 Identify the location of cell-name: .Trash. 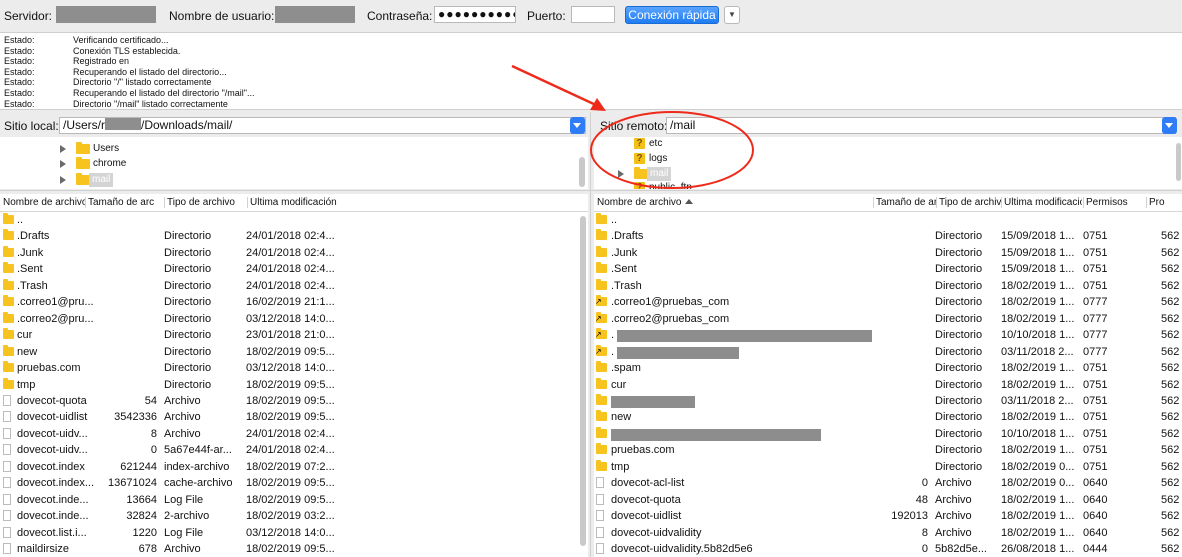
(32, 285).